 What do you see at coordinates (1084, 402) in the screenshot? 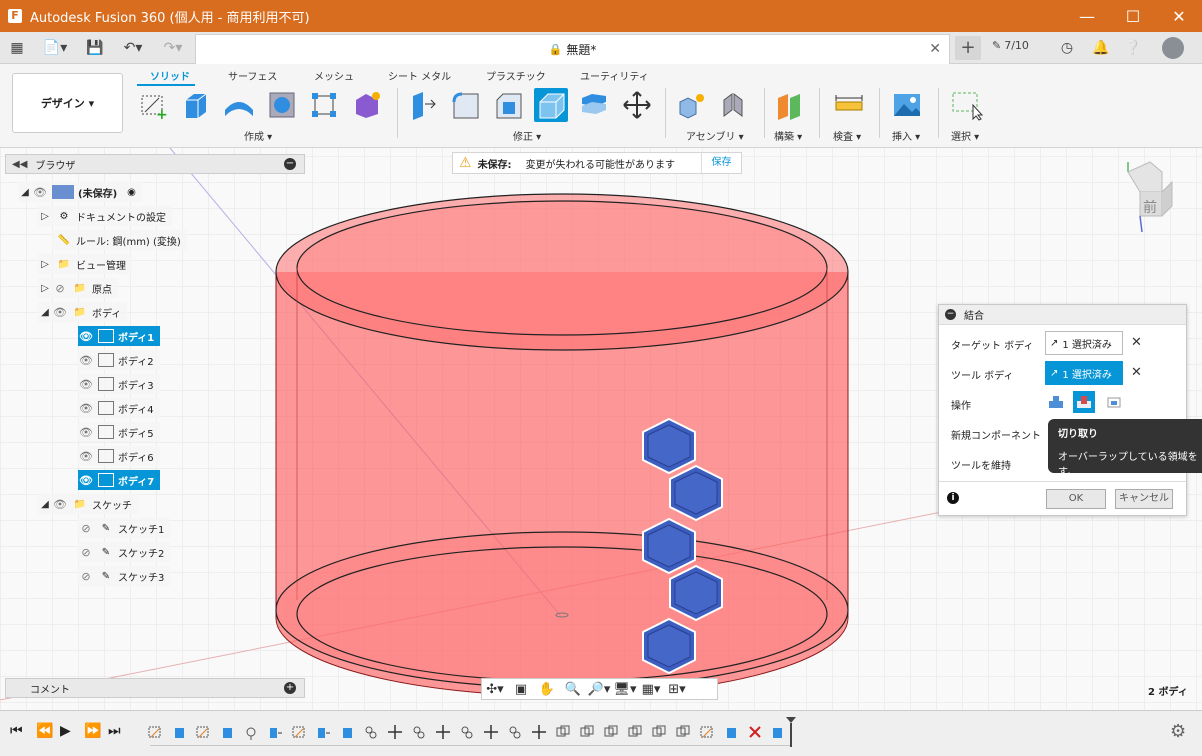
I see `cut-operation-icon` at bounding box center [1084, 402].